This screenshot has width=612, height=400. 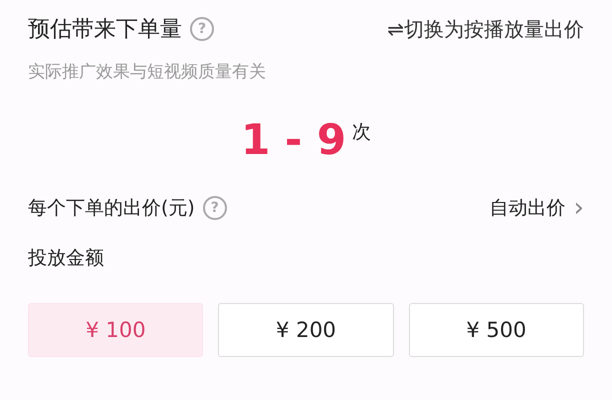 What do you see at coordinates (66, 258) in the screenshot?
I see `budget-label: 投放金额` at bounding box center [66, 258].